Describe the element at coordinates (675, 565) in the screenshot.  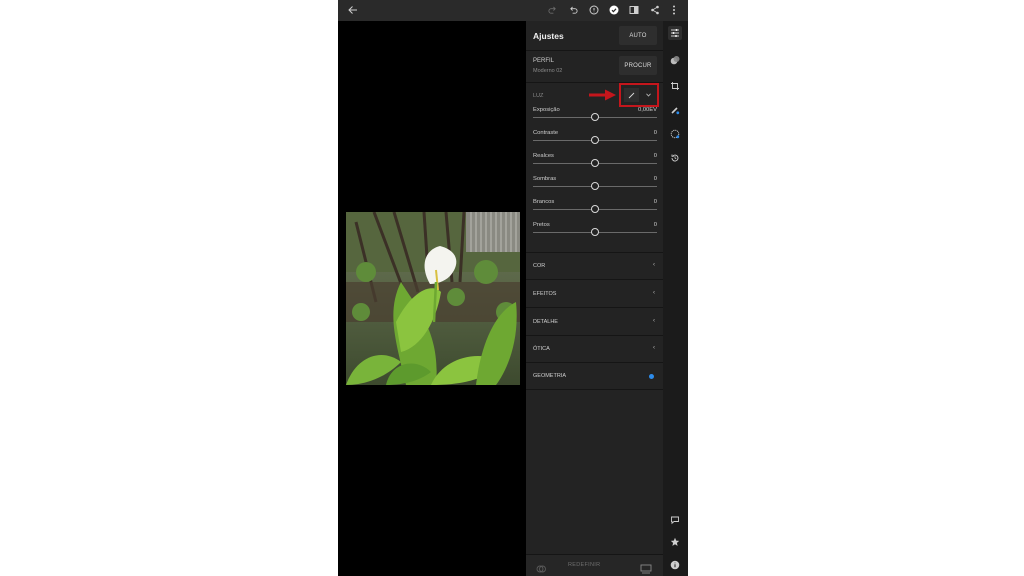
I see `info-icon` at that location.